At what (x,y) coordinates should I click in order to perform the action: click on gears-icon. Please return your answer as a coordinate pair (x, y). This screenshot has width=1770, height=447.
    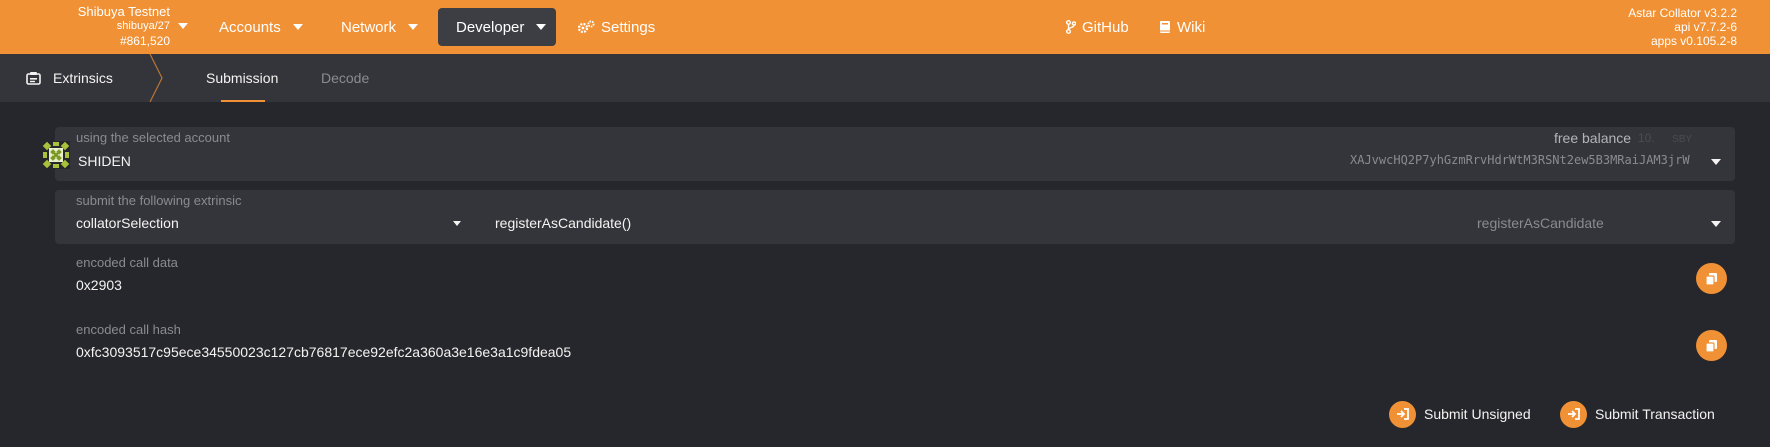
    Looking at the image, I should click on (586, 27).